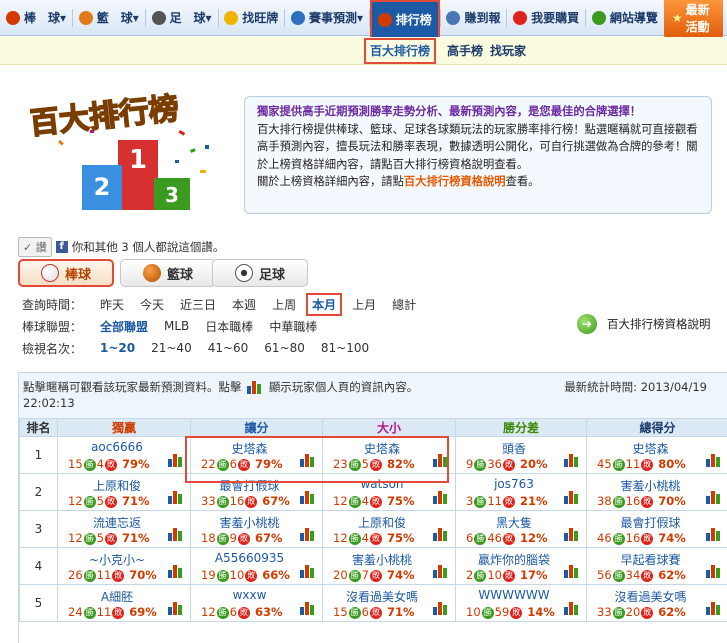  What do you see at coordinates (251, 18) in the screenshot?
I see `nav-item-lightbulb: 找旺牌` at bounding box center [251, 18].